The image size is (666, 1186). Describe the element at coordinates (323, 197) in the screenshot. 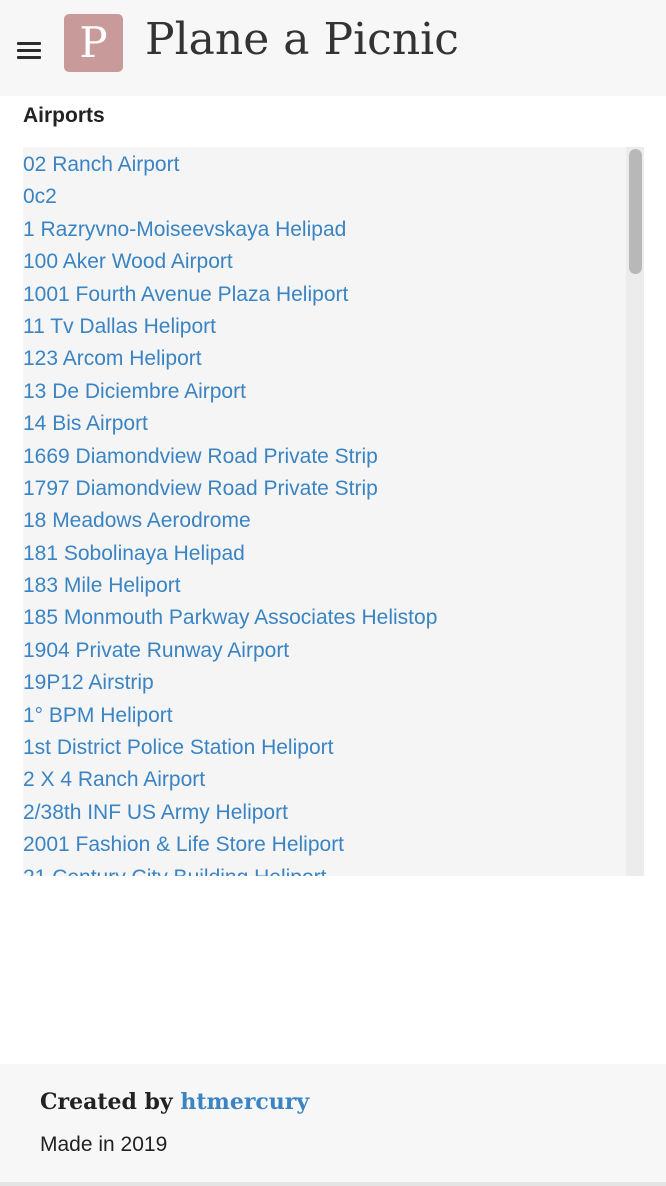

I see `airport-link: 0c2` at that location.